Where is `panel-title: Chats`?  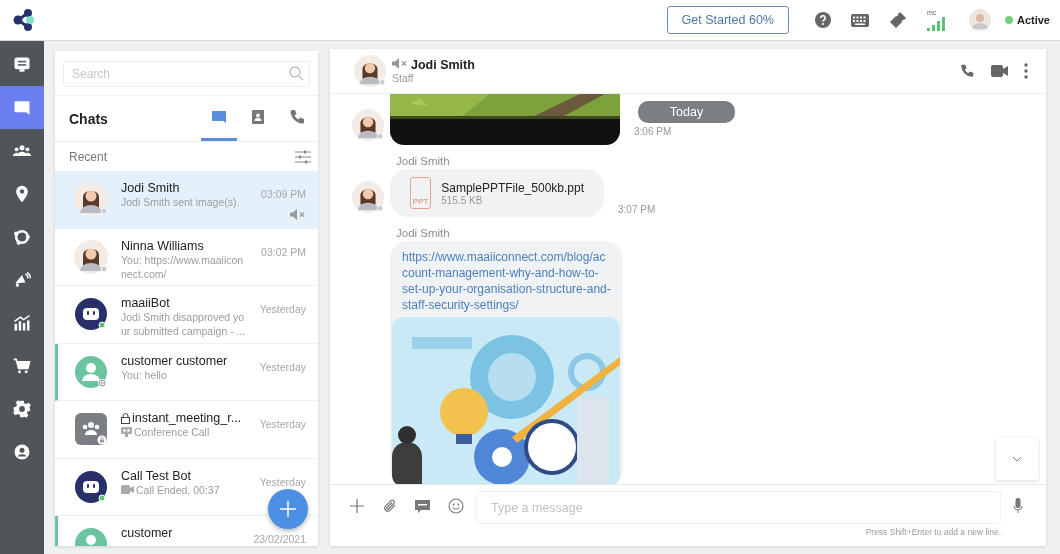 panel-title: Chats is located at coordinates (88, 118).